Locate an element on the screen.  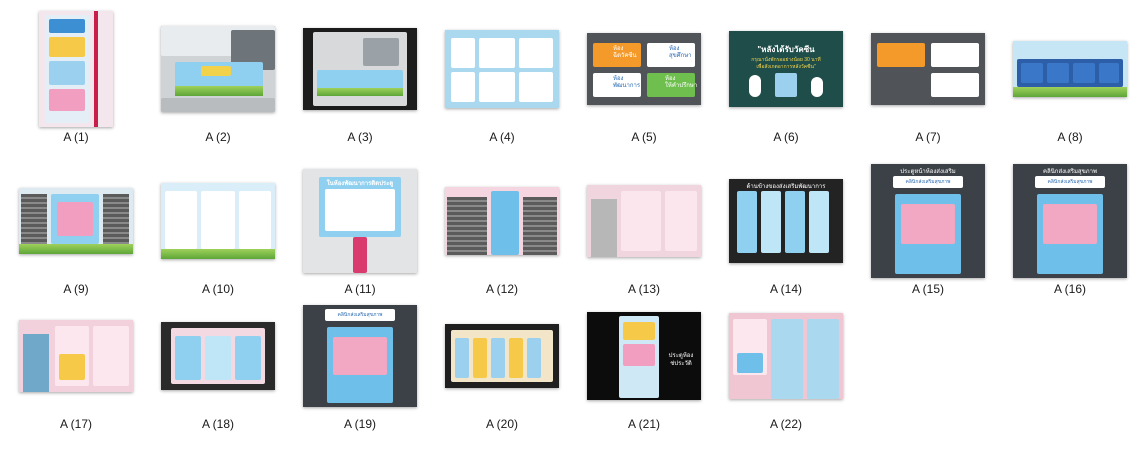
file-name: A (3) is located at coordinates (360, 137).